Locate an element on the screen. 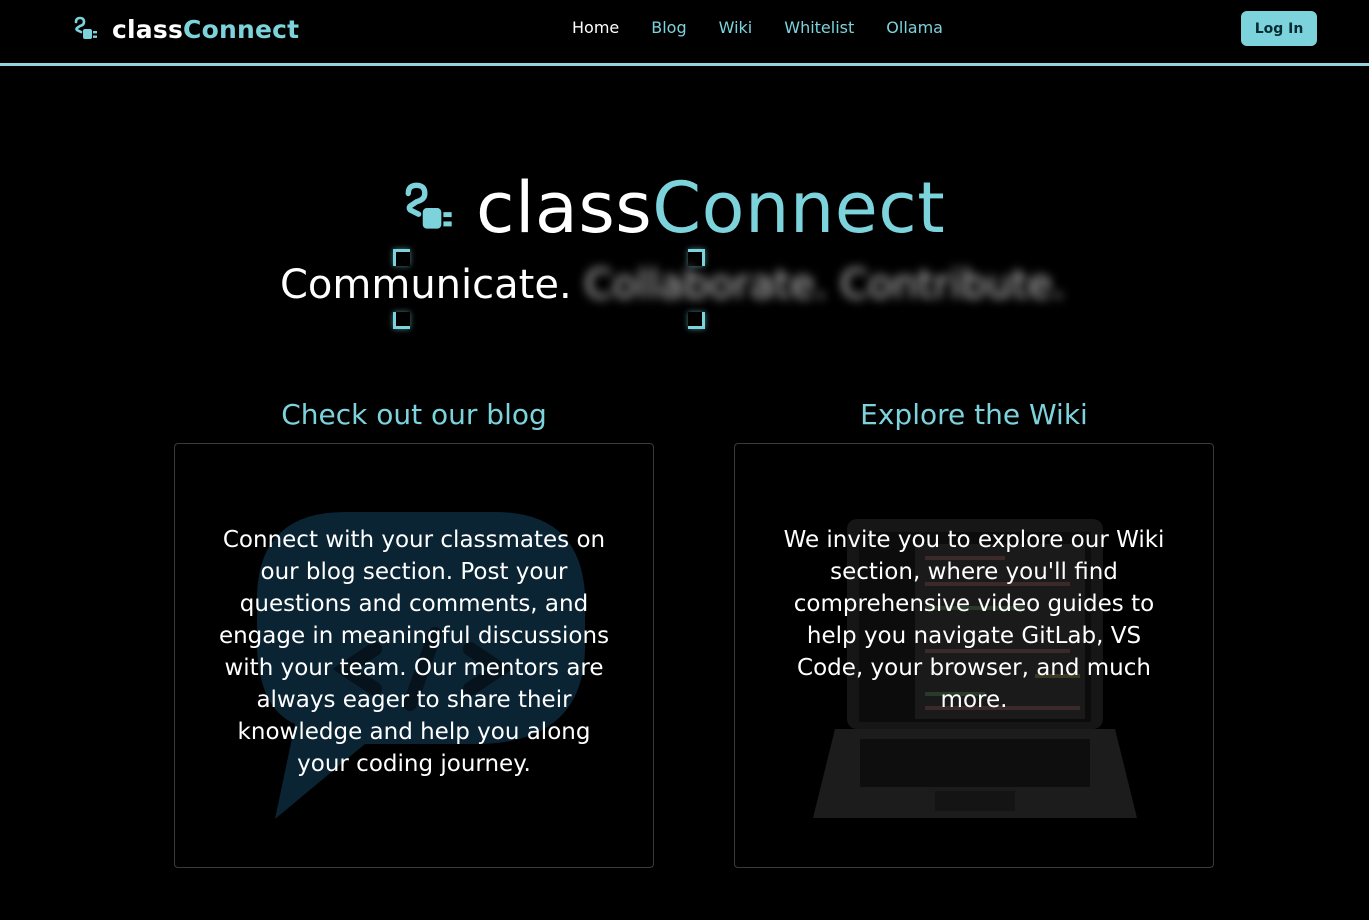  wiki-section-title: Explore the Wiki is located at coordinates (974, 414).